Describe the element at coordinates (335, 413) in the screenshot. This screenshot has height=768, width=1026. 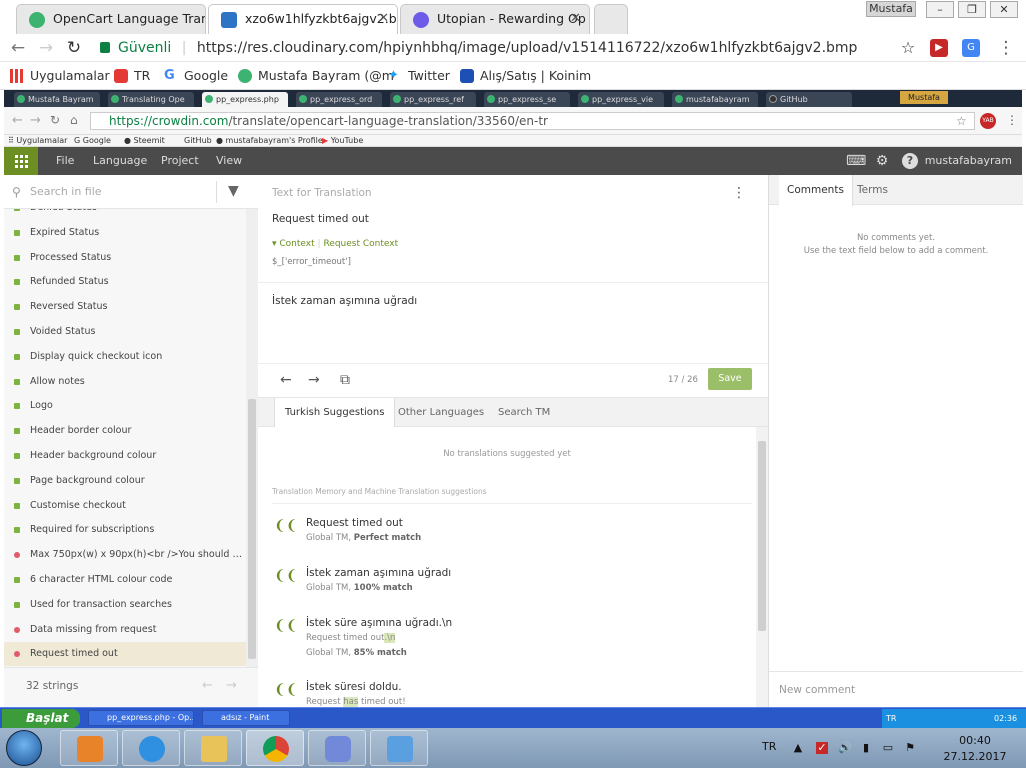
I see `tab-turkish-suggestions: Turkish Suggestions` at that location.